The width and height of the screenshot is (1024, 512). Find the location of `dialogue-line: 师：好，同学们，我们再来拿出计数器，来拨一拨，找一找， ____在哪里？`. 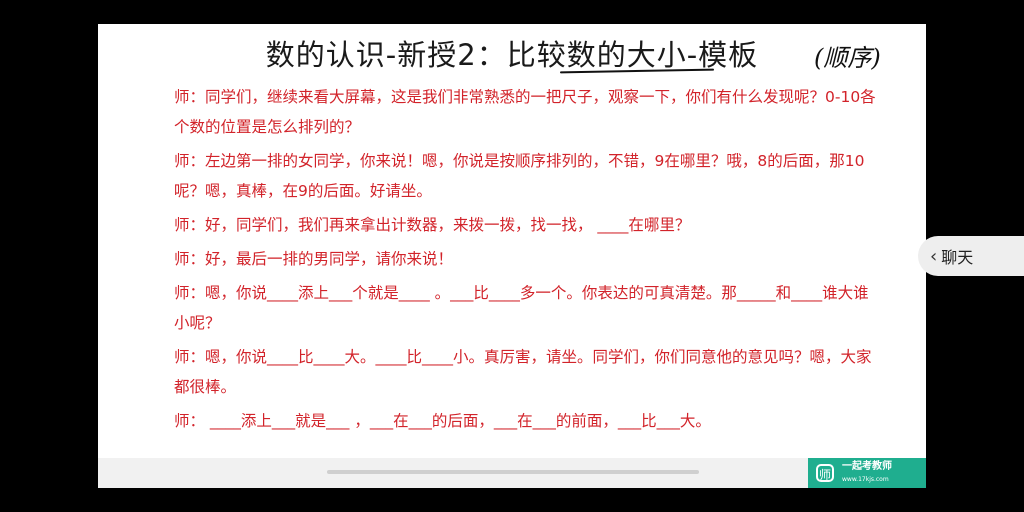

dialogue-line: 师：好，同学们，我们再来拿出计数器，来拨一拨，找一找， ____在哪里？ is located at coordinates (432, 225).